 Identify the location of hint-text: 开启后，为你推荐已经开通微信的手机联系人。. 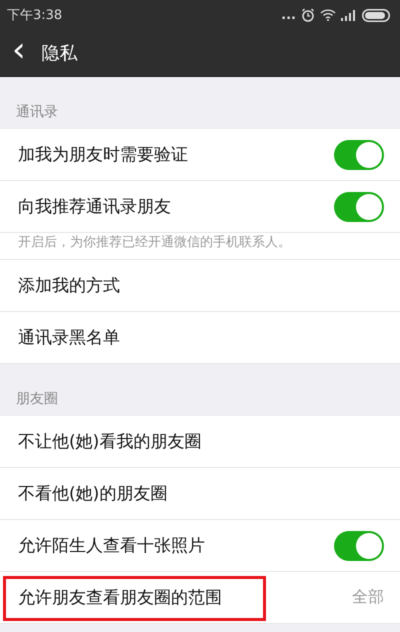
(154, 242).